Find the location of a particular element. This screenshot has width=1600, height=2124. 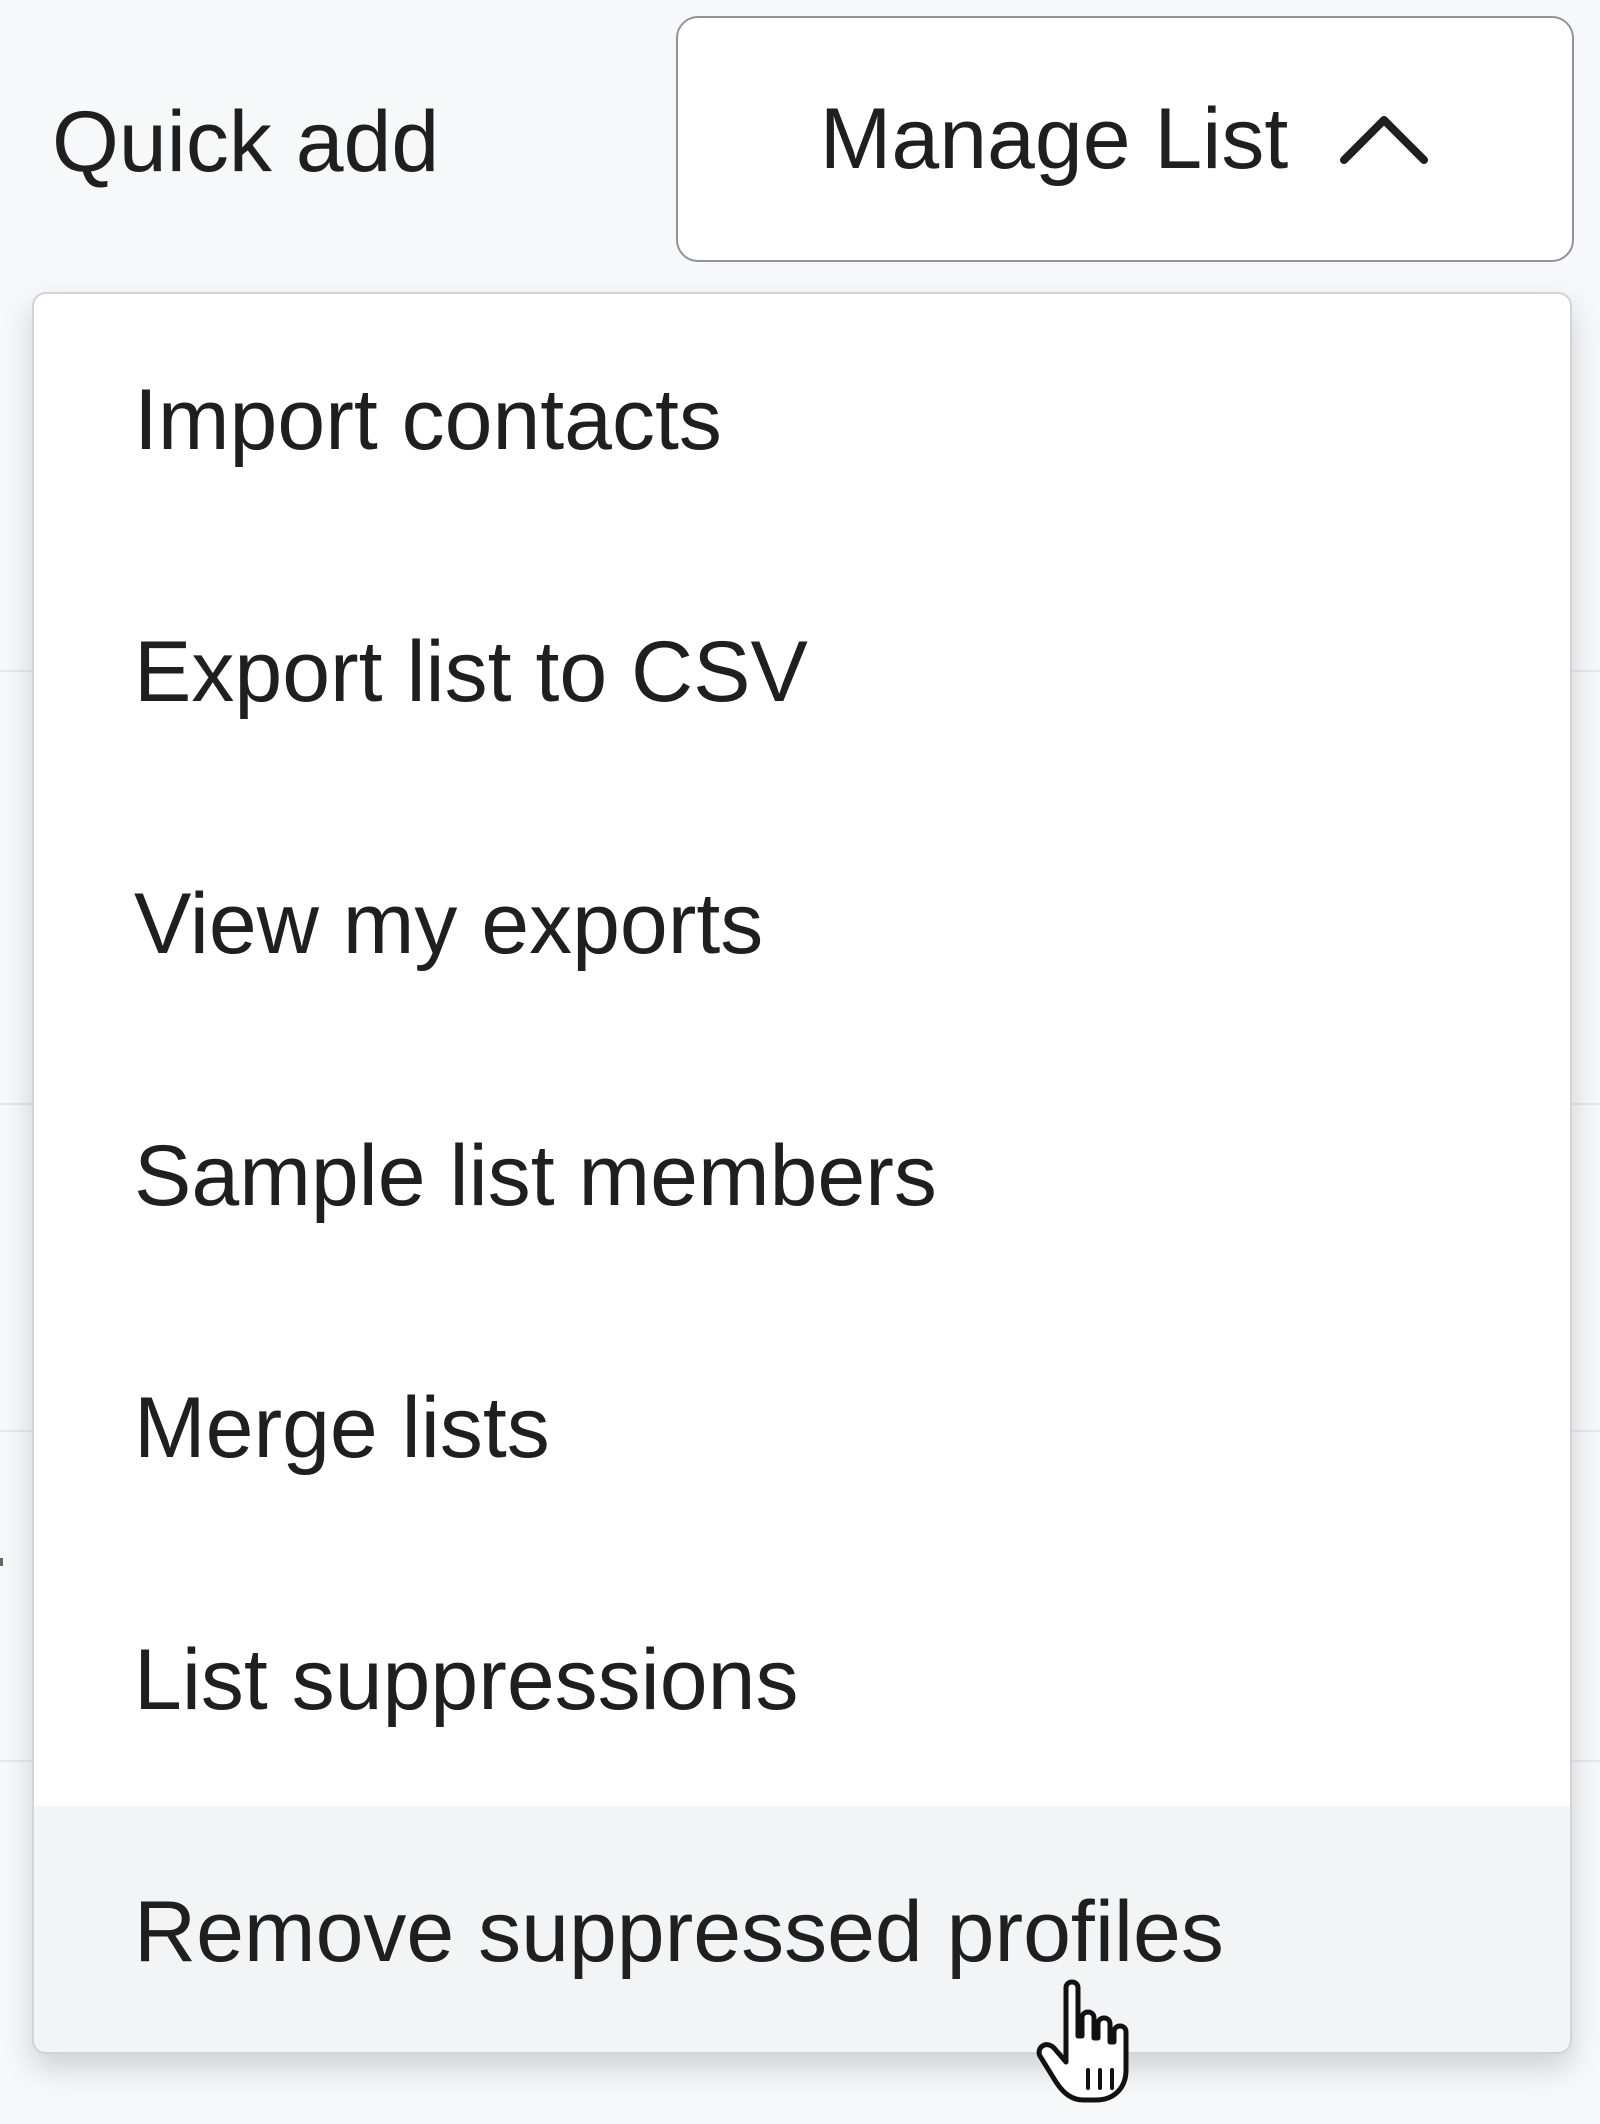

menu-item-remove-suppressed-profiles: Remove suppressed profiles is located at coordinates (802, 1929).